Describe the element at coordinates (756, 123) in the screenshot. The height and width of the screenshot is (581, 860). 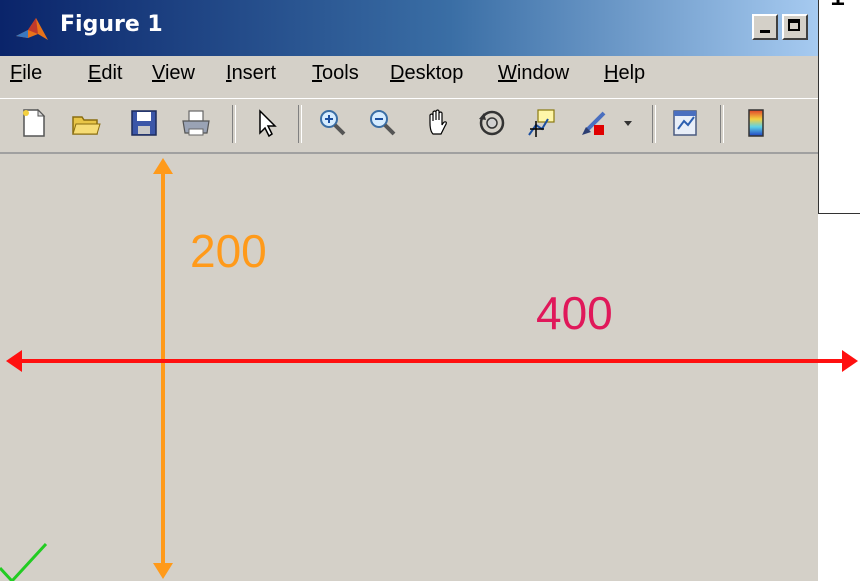
I see `colorbar-icon` at that location.